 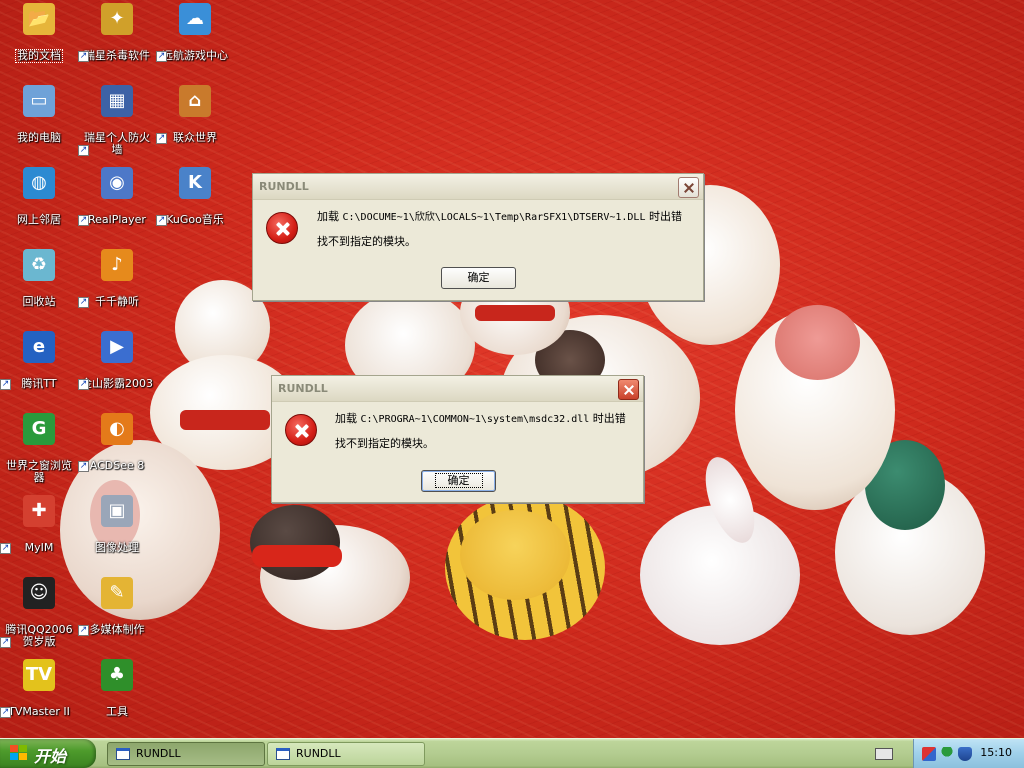 What do you see at coordinates (965, 754) in the screenshot?
I see `shield-icon` at bounding box center [965, 754].